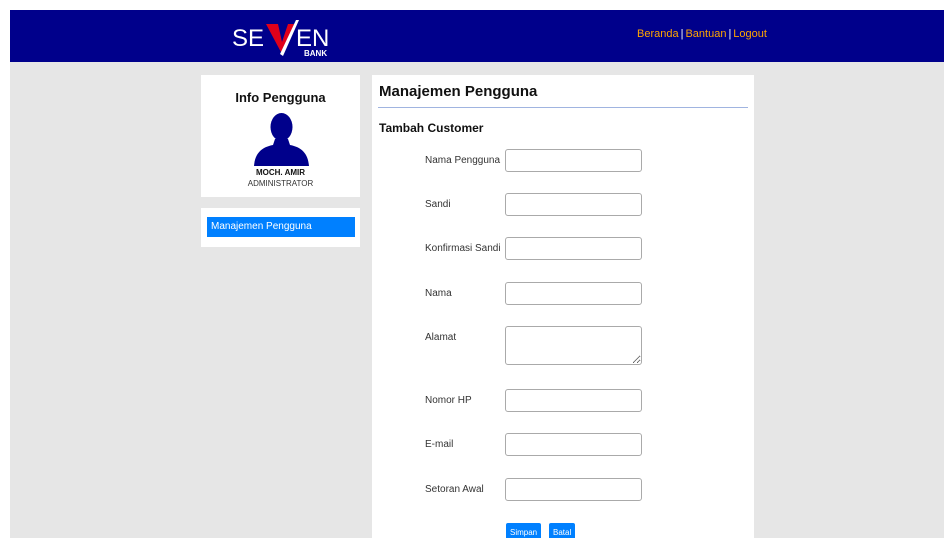 The height and width of the screenshot is (538, 945). What do you see at coordinates (312, 38) in the screenshot?
I see `svg-text: EN` at bounding box center [312, 38].